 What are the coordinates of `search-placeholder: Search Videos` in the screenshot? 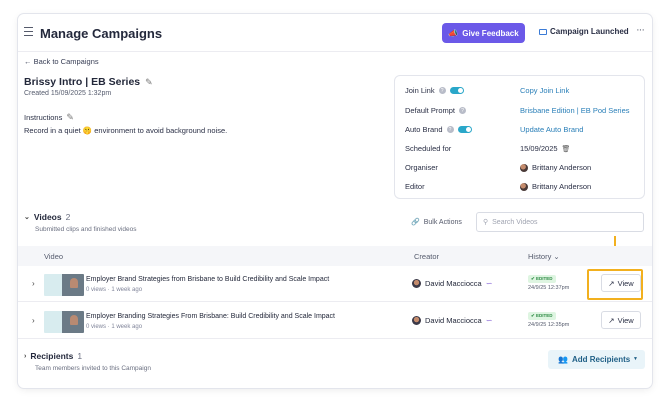 It's located at (515, 222).